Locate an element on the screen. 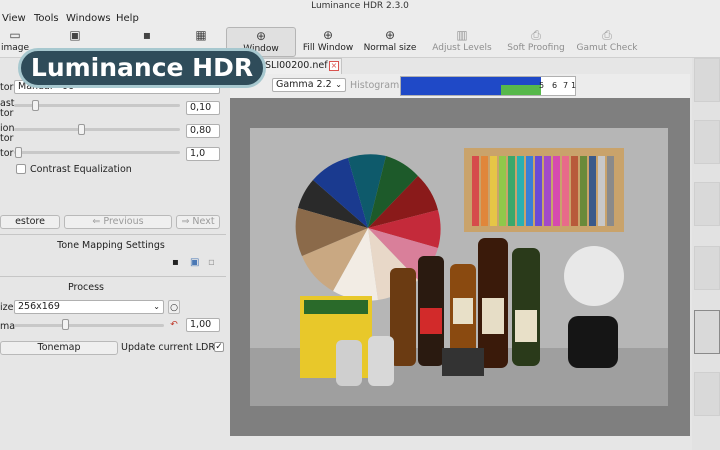 The width and height of the screenshot is (720, 450). update-ldr-checkbox: ✓ is located at coordinates (219, 347).